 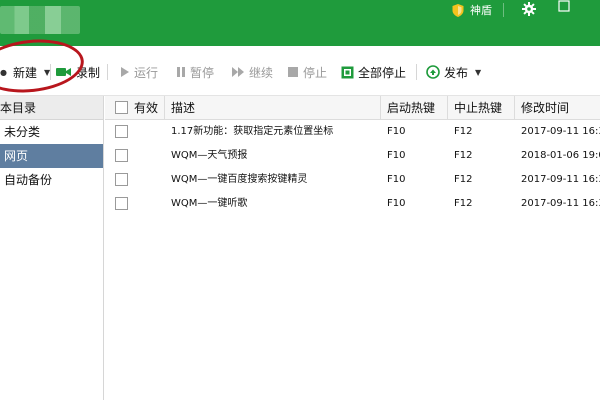 I want to click on stop-label: 停止, so click(x=315, y=72).